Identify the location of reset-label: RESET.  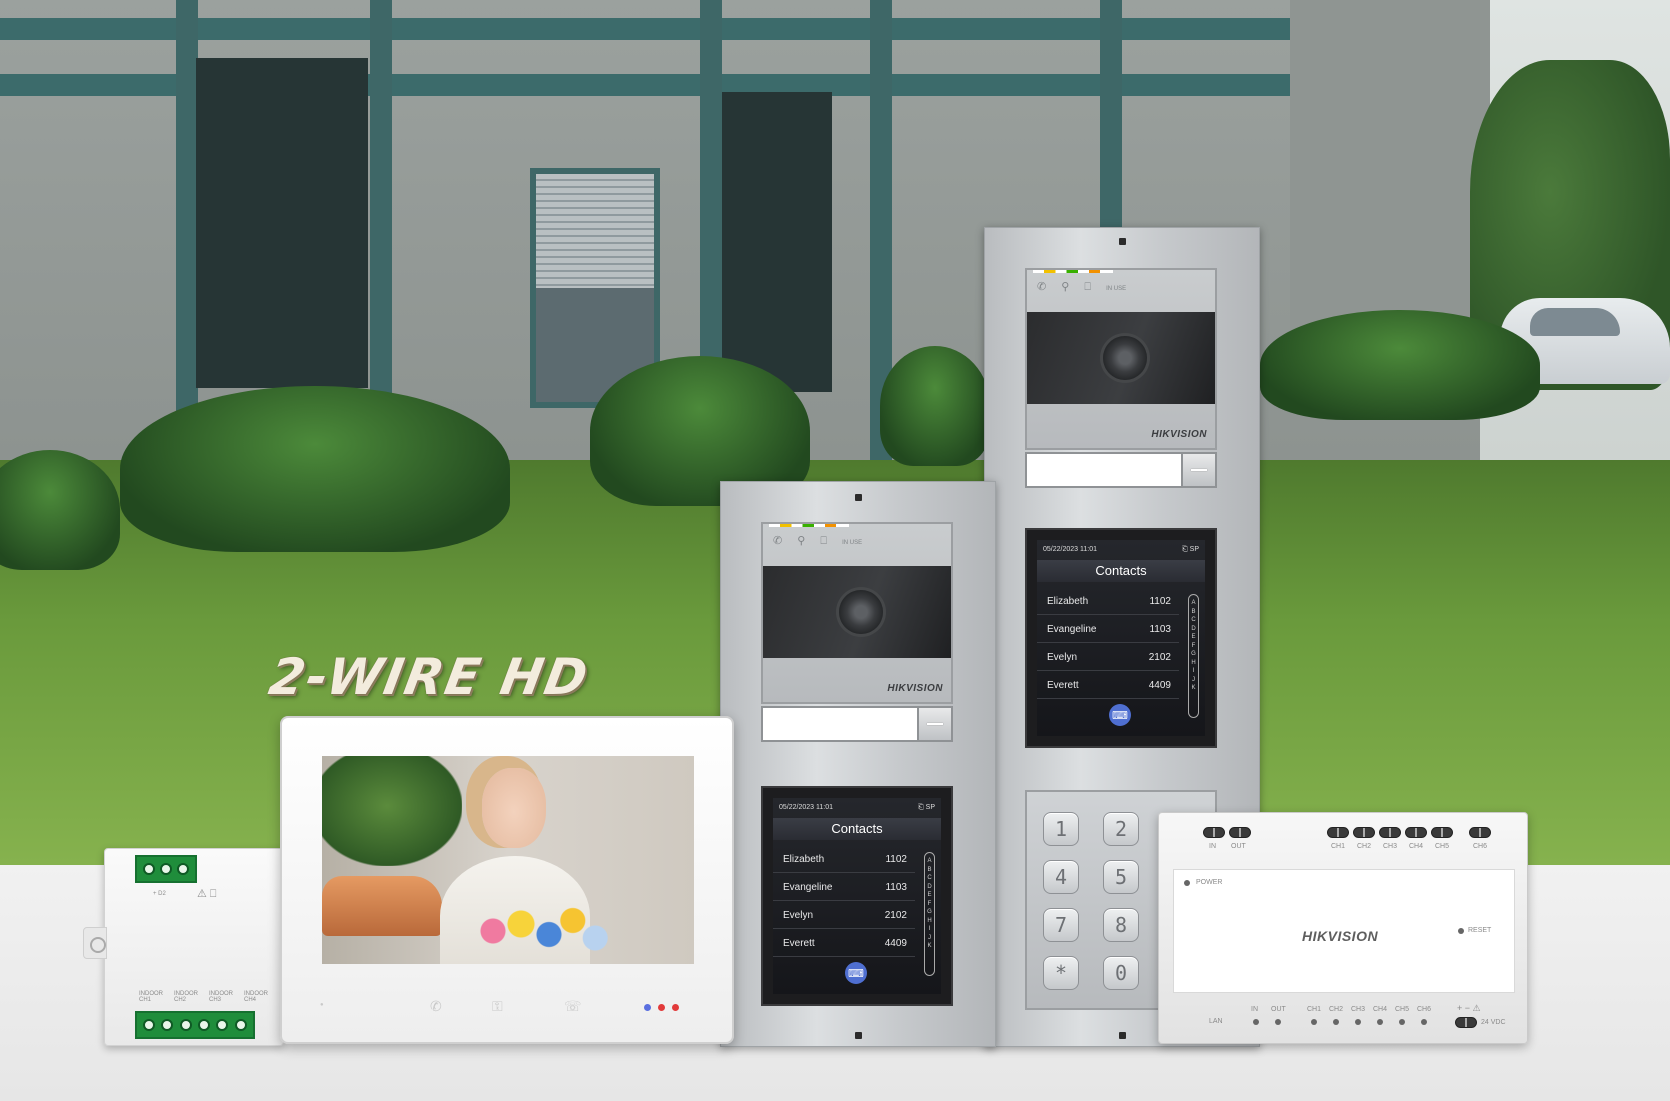
(1479, 930).